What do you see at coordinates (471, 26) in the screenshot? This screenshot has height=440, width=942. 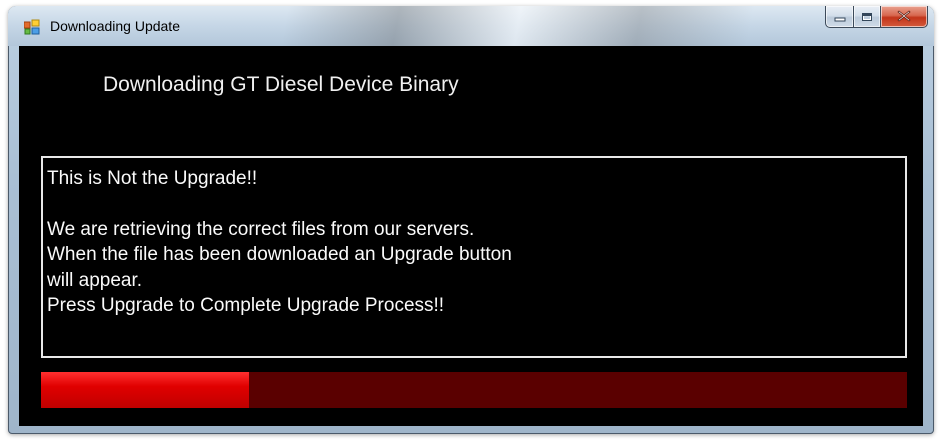 I see `title-bar: Downloading Update` at bounding box center [471, 26].